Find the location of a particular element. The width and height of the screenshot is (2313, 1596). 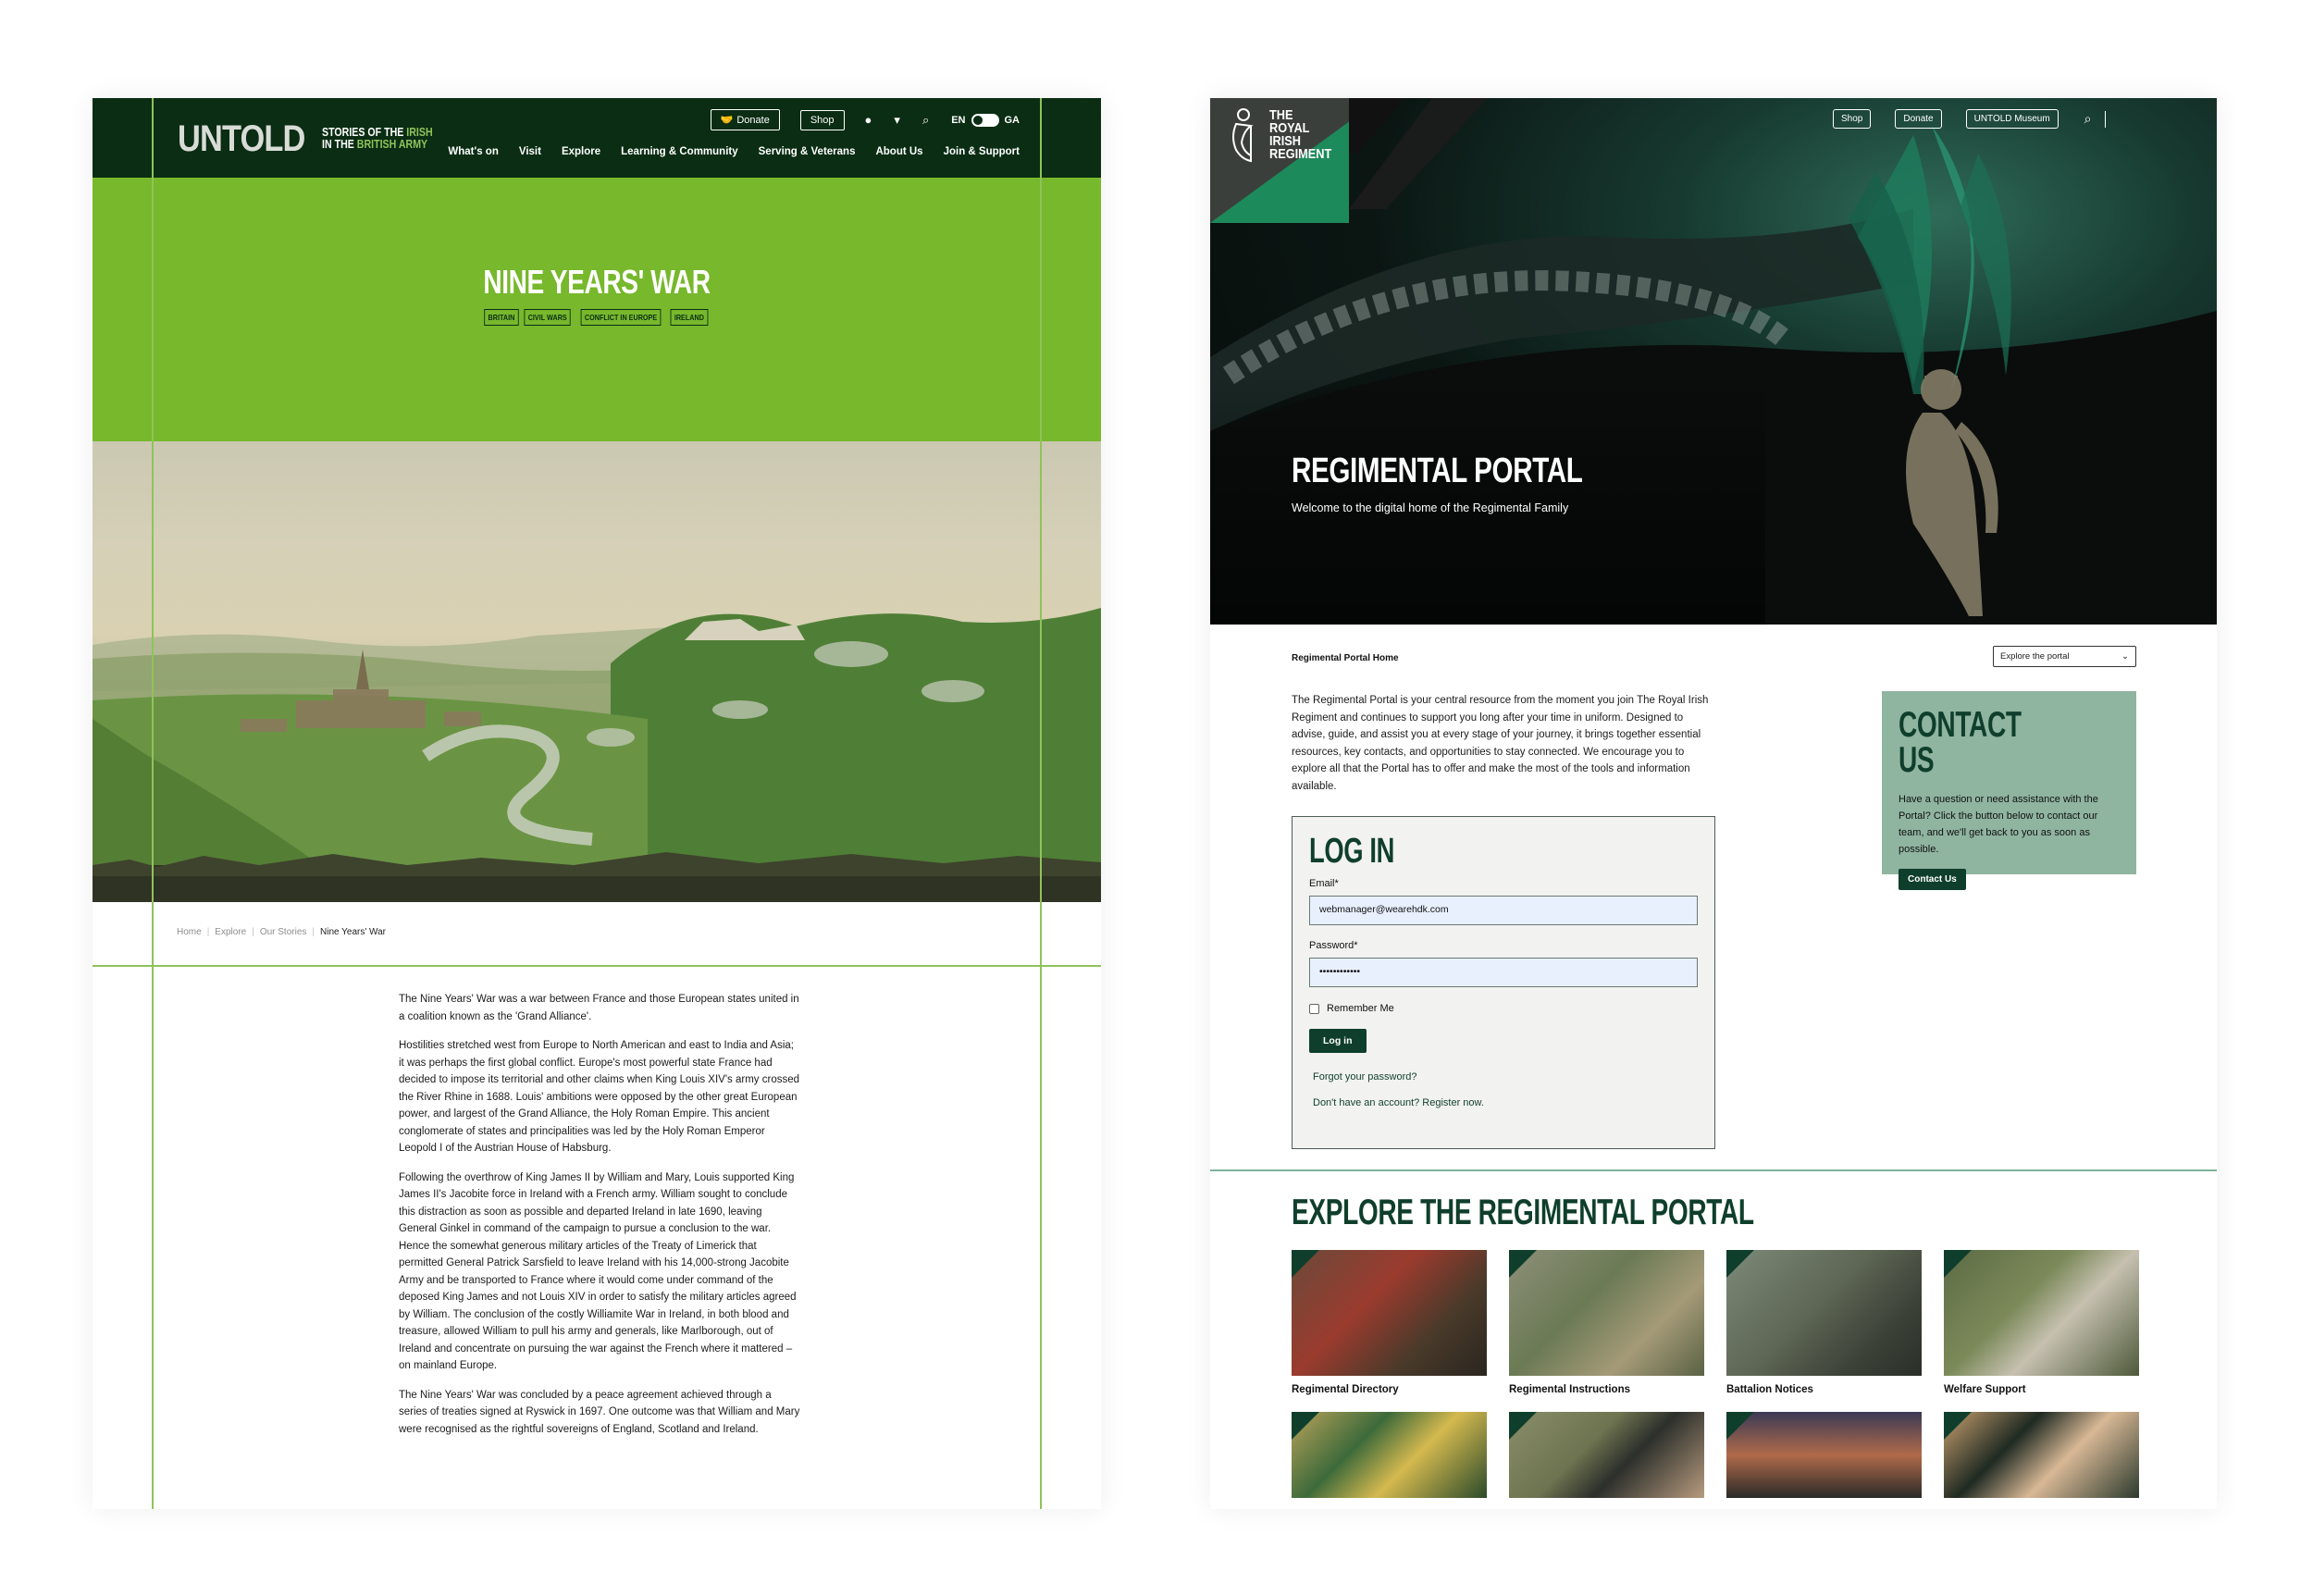

tile-label: Battalion Notices is located at coordinates (1769, 1390).